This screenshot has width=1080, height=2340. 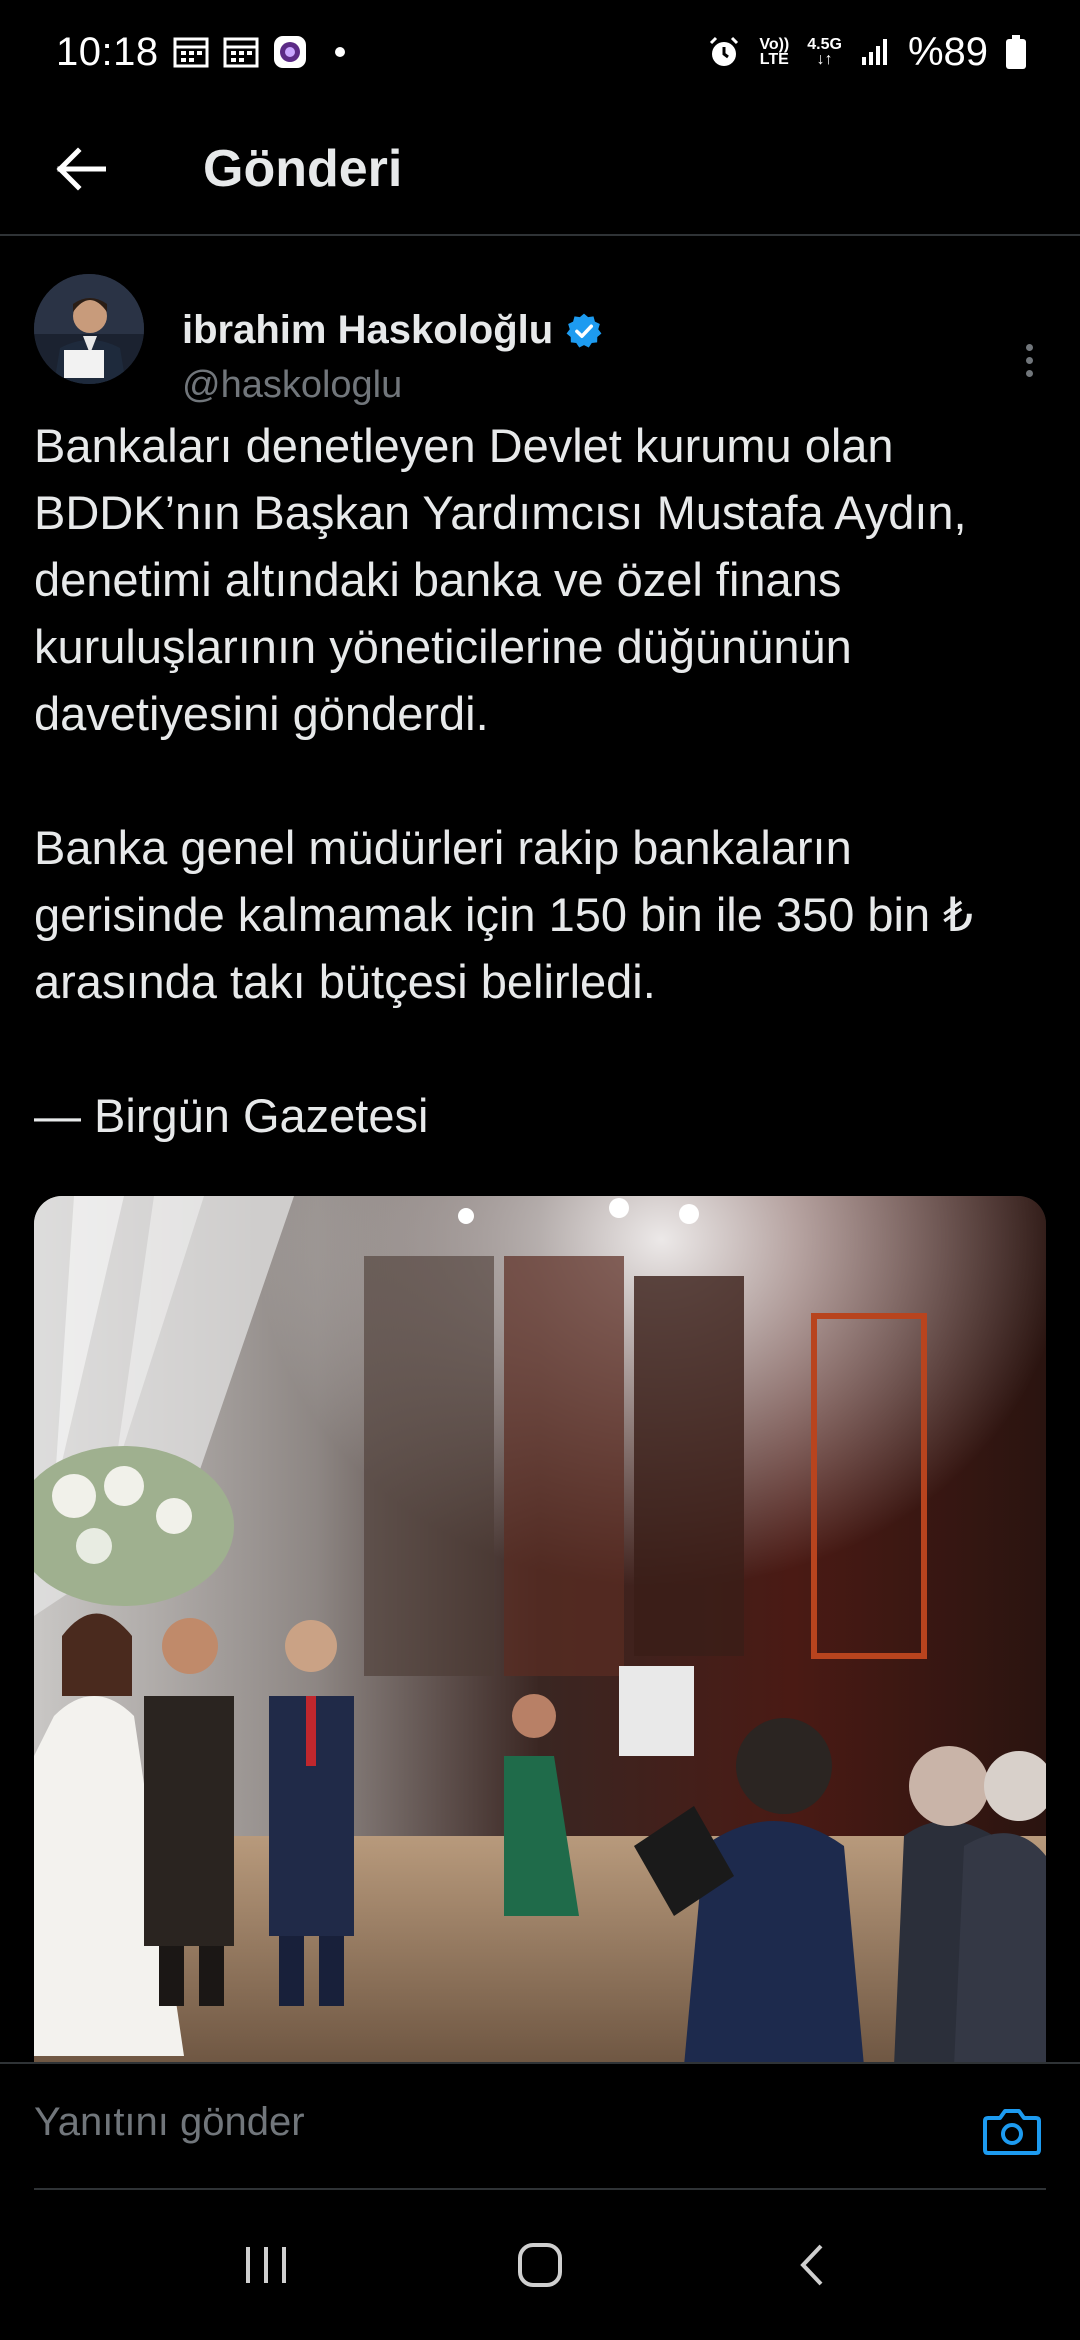 I want to click on back-nav-button, so click(x=813, y=2265).